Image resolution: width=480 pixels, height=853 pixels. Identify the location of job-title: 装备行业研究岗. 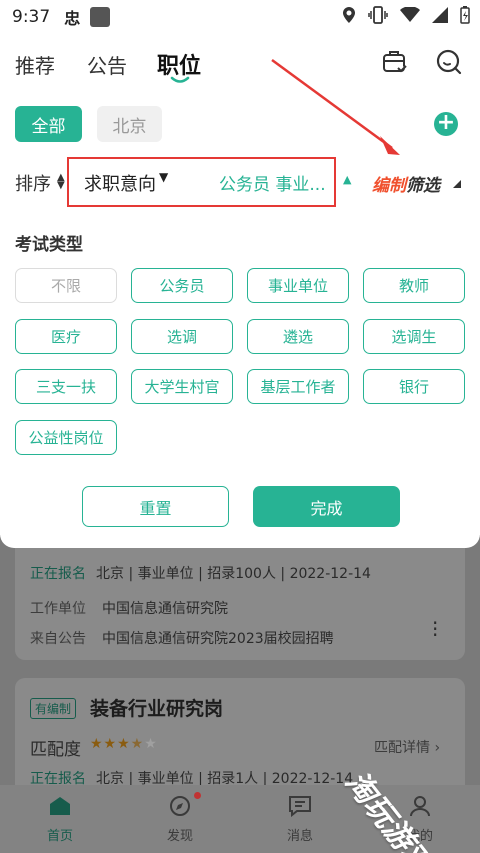
(157, 709).